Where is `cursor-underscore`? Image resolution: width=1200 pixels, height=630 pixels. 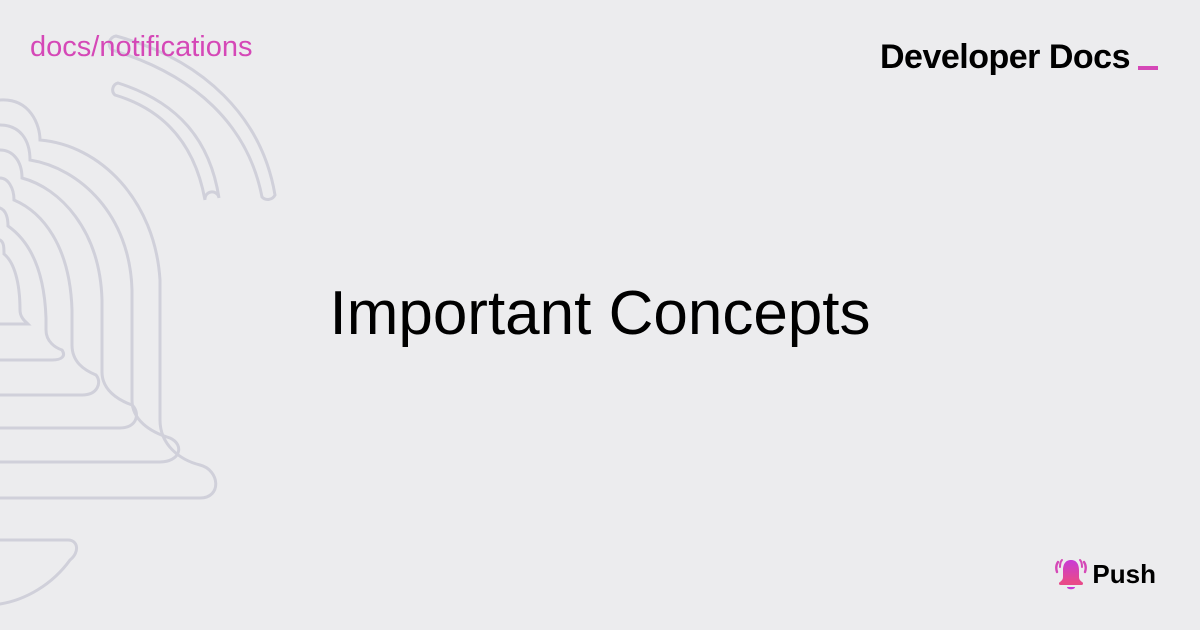 cursor-underscore is located at coordinates (1148, 68).